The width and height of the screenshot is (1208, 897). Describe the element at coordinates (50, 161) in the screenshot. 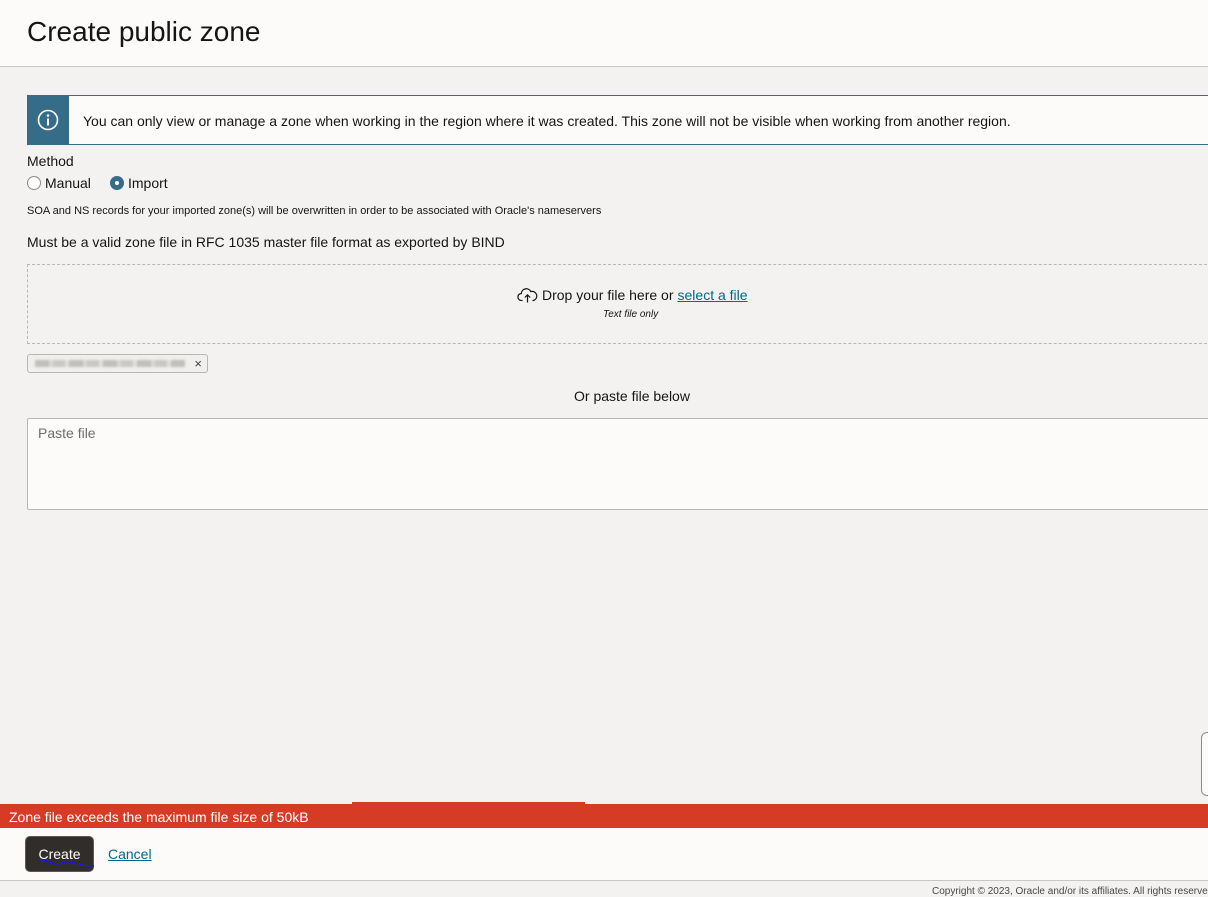

I see `method-label: Method` at that location.